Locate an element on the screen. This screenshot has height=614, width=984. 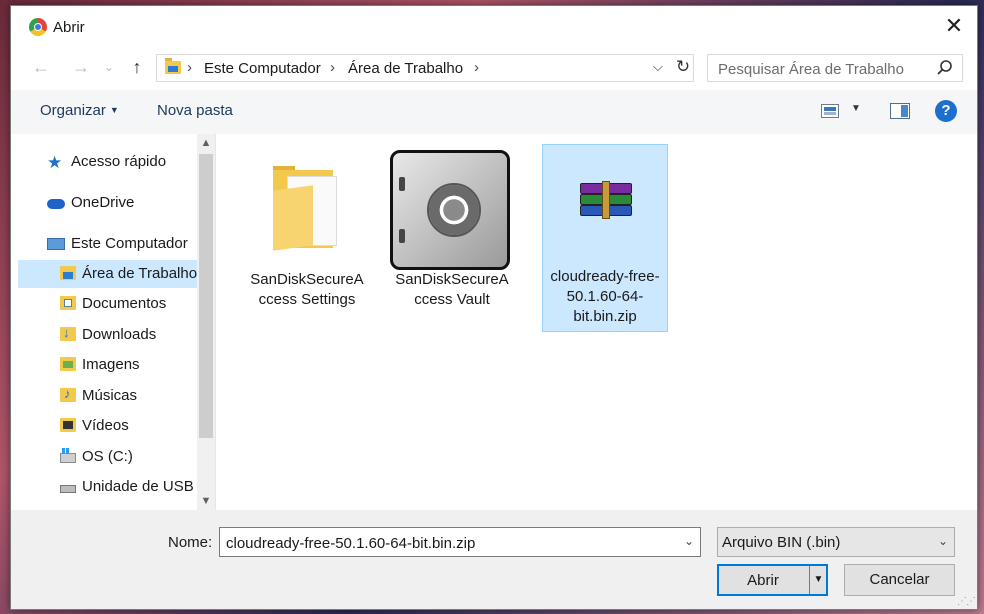
sidebar-item-acesso-rapido: ★ Acesso rápido is located at coordinates (122, 162).